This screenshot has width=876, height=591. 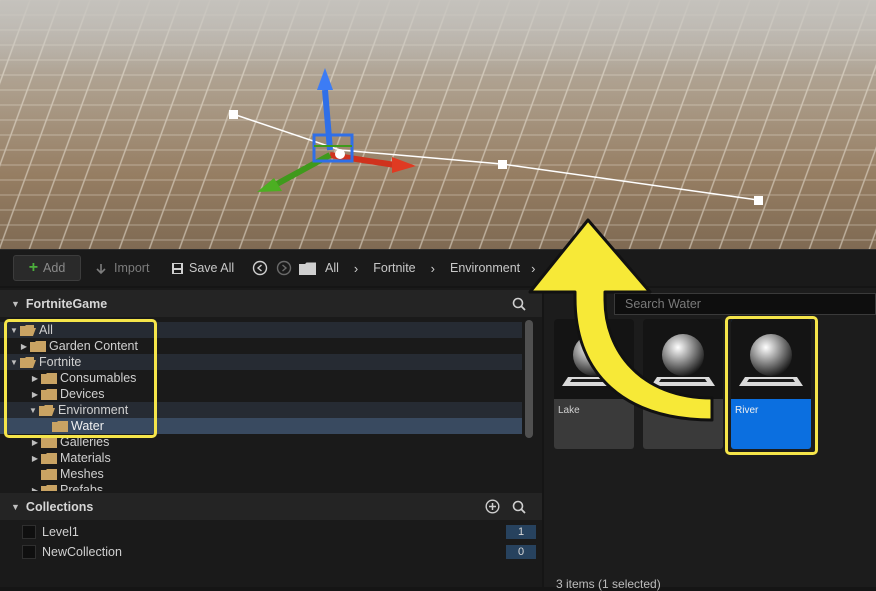 I want to click on import-button: Import, so click(x=121, y=268).